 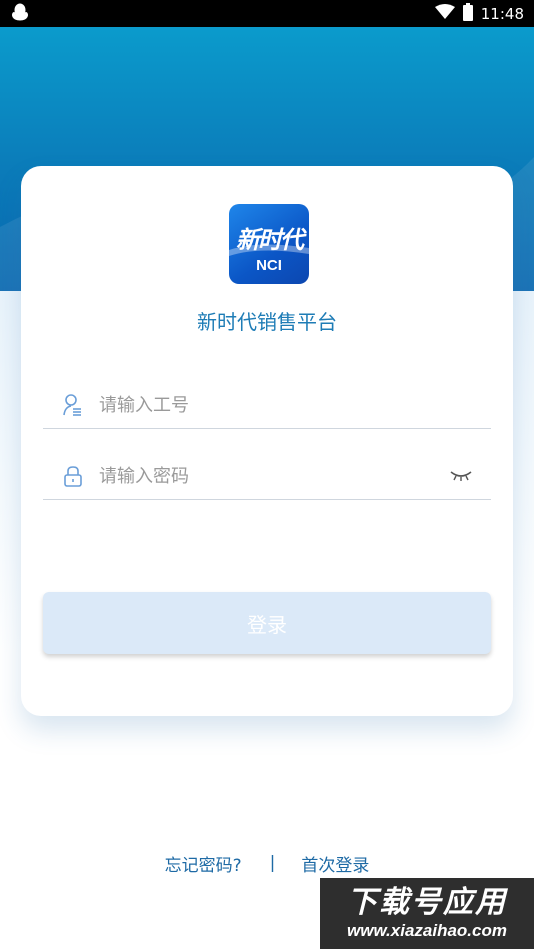 I want to click on login-button: 登录, so click(x=267, y=623).